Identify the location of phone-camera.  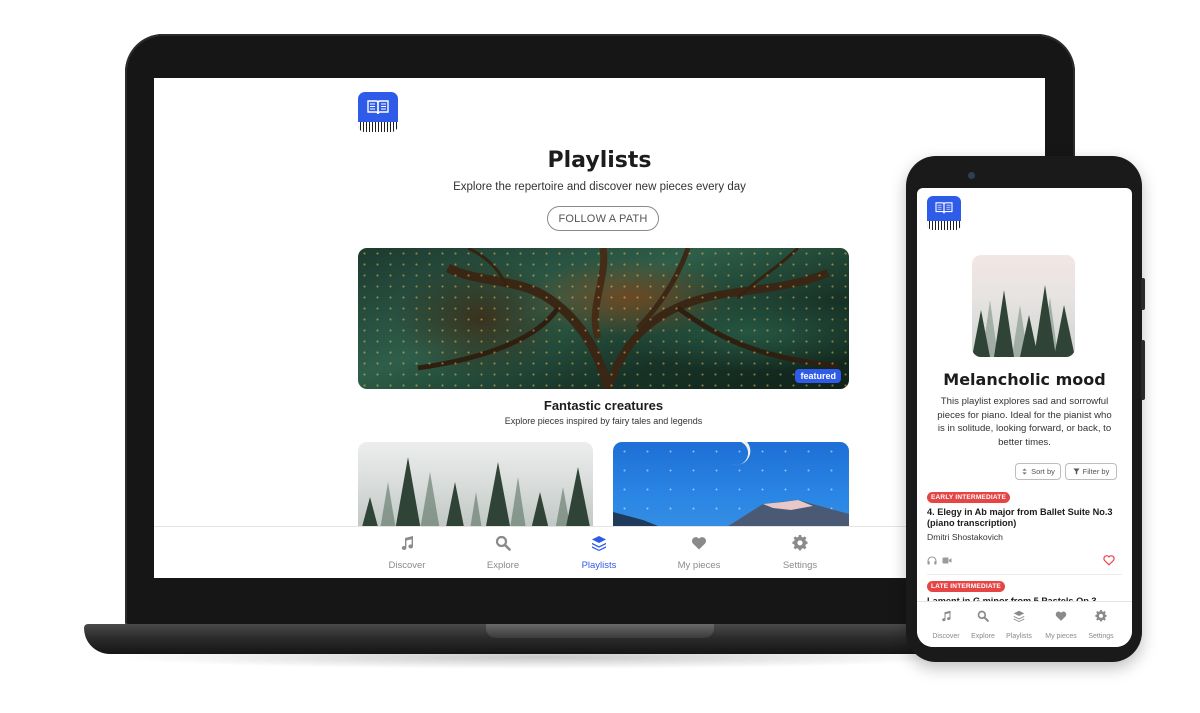
(971, 175).